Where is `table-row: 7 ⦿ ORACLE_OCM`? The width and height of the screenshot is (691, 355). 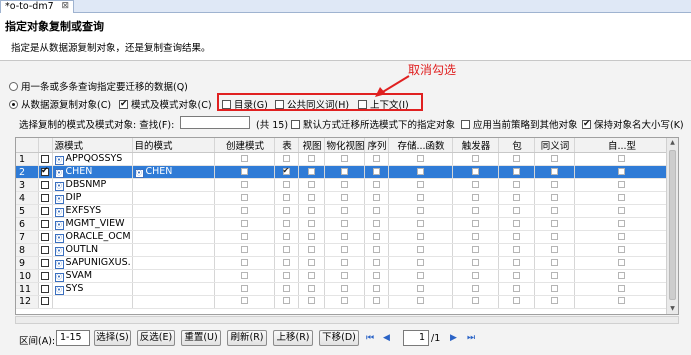 table-row: 7 ⦿ ORACLE_OCM is located at coordinates (342, 237).